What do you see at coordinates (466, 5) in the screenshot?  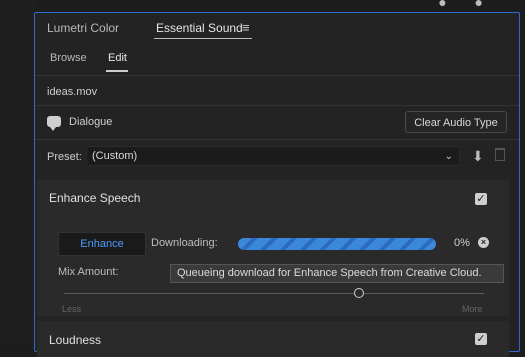 I see `window-controls-icon: ● ●` at bounding box center [466, 5].